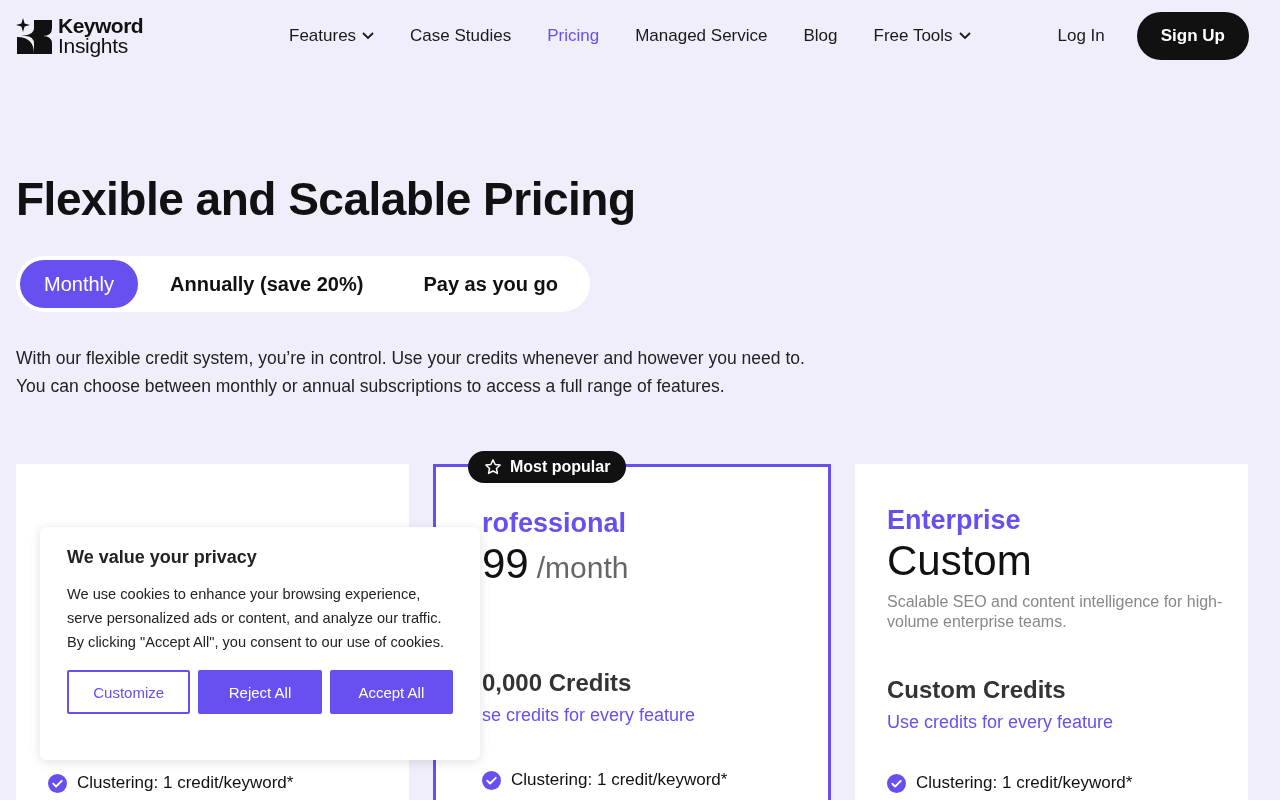 The width and height of the screenshot is (1280, 800). What do you see at coordinates (332, 36) in the screenshot?
I see `nav-link: Features` at bounding box center [332, 36].